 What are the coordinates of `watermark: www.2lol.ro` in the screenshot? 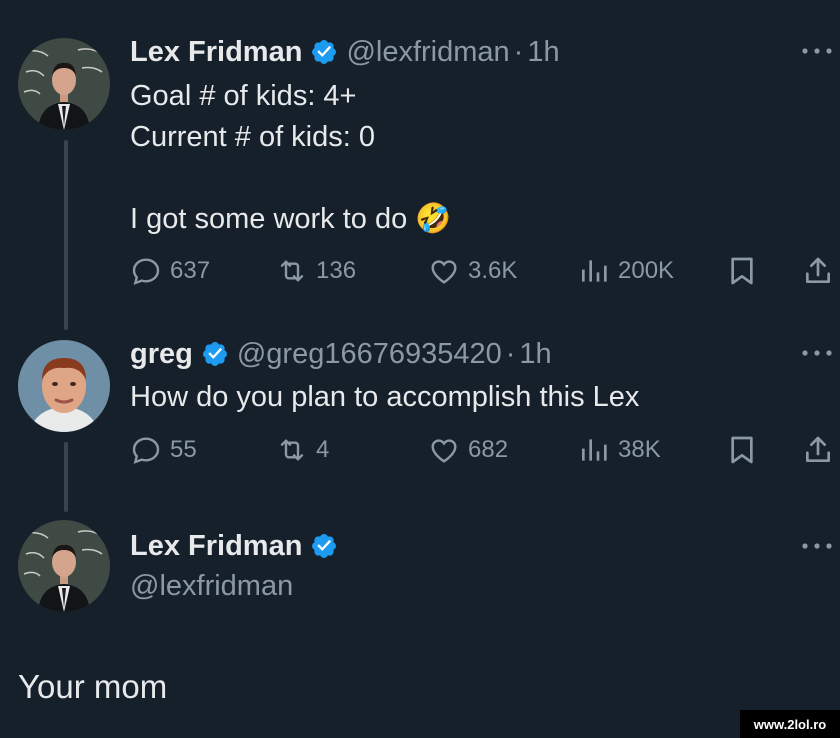 It's located at (790, 724).